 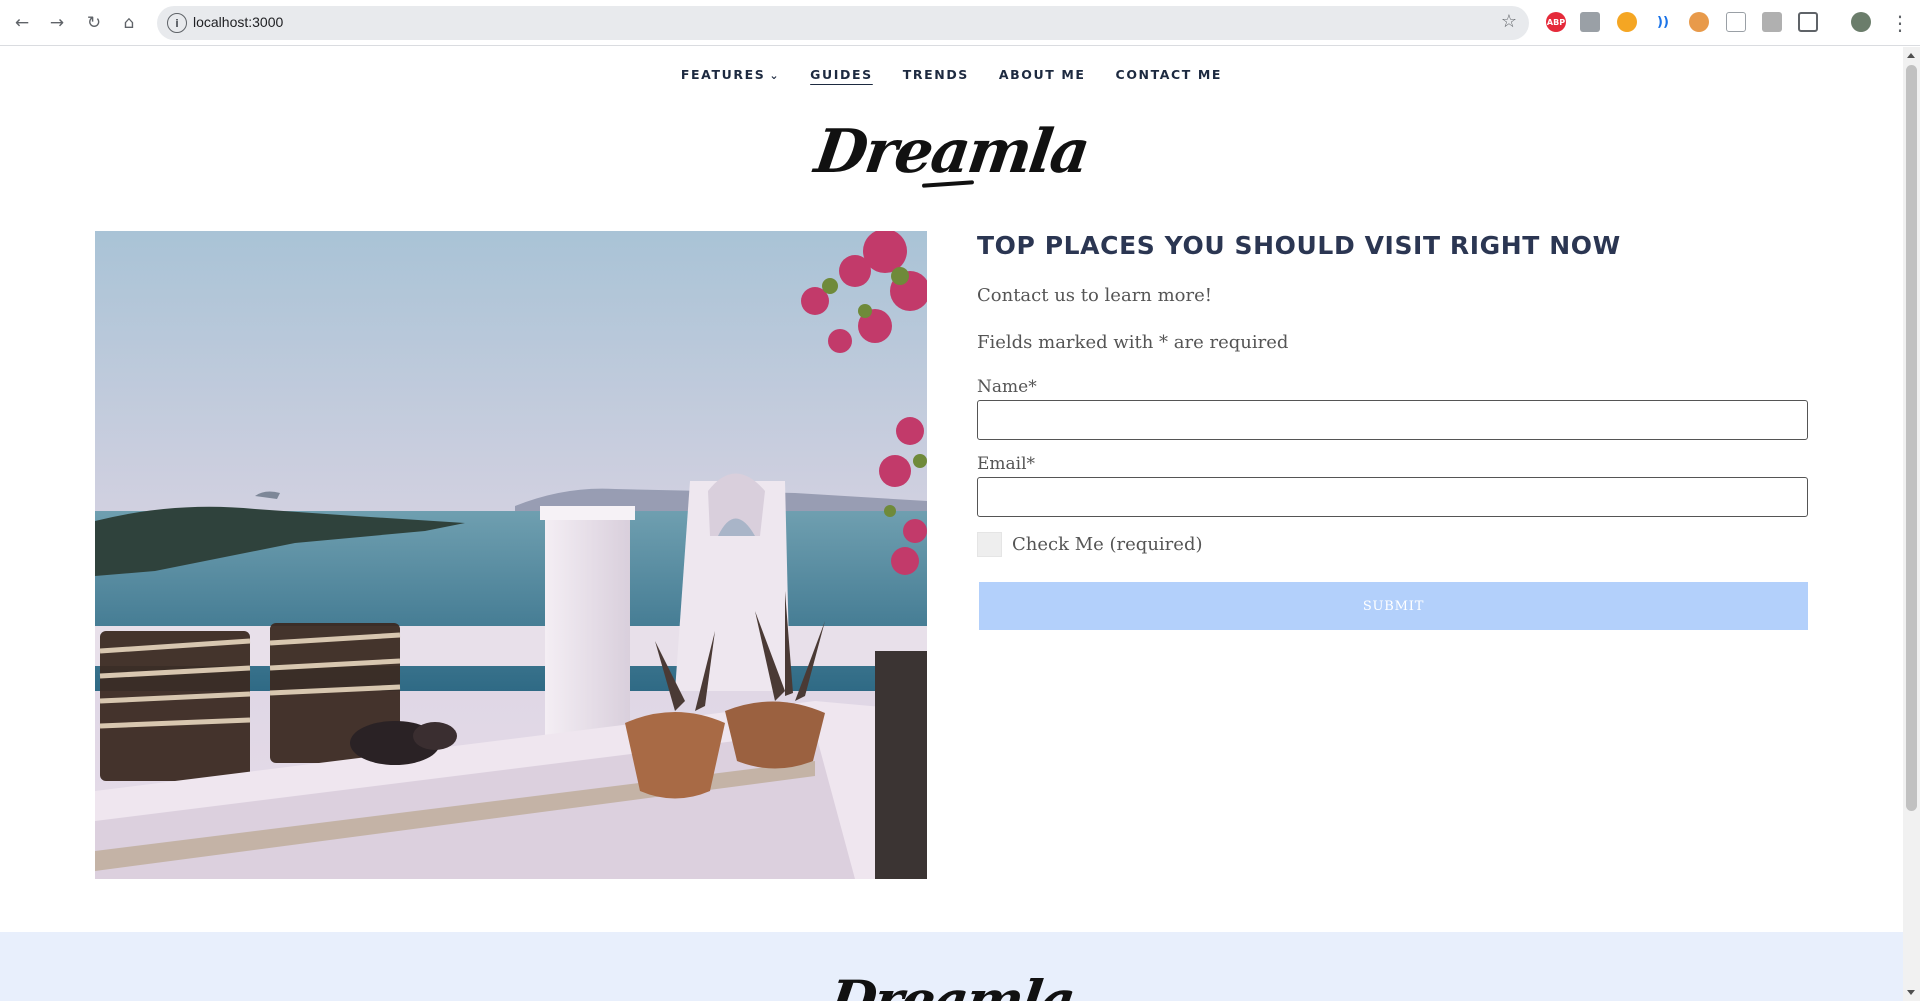 What do you see at coordinates (1392, 544) in the screenshot?
I see `checkbox-row: Check Me (required)` at bounding box center [1392, 544].